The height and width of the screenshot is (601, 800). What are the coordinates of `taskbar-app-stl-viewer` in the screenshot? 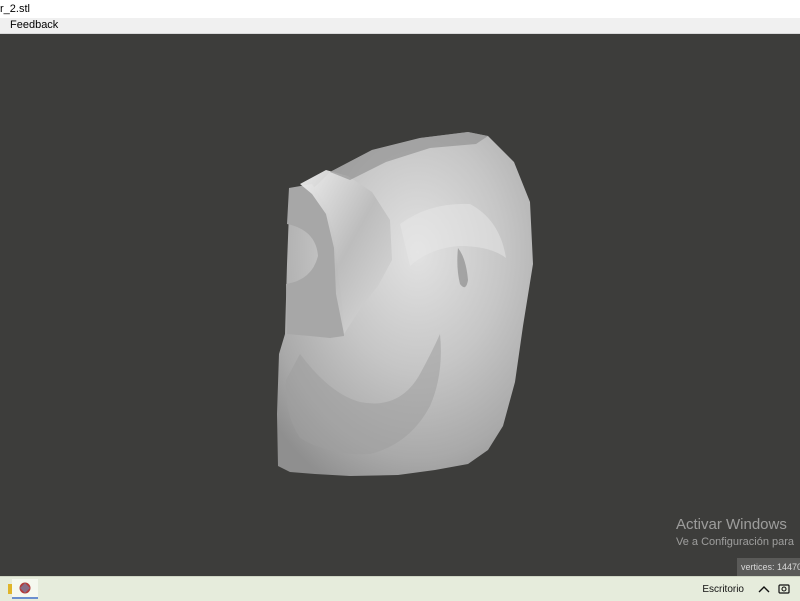 It's located at (25, 589).